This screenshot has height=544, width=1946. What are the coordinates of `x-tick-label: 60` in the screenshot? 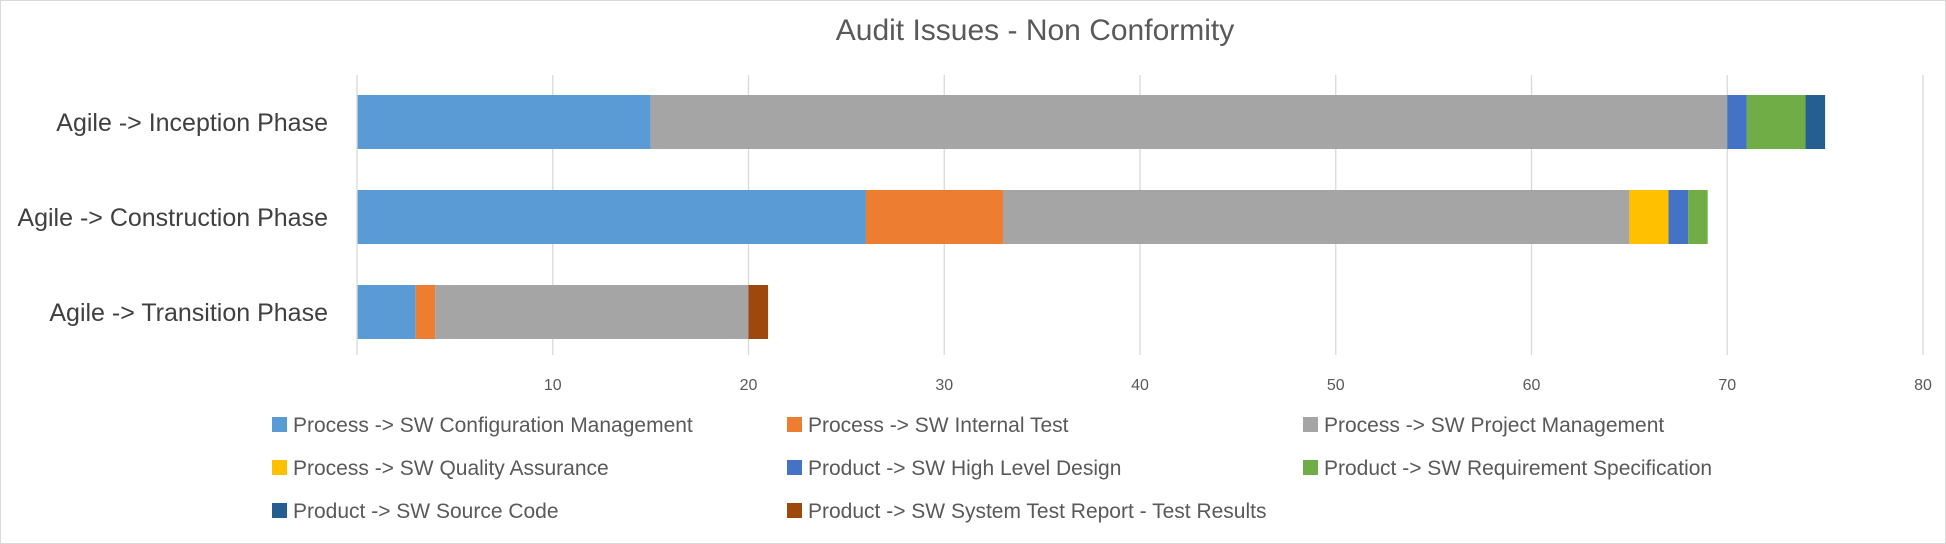 It's located at (1532, 385).